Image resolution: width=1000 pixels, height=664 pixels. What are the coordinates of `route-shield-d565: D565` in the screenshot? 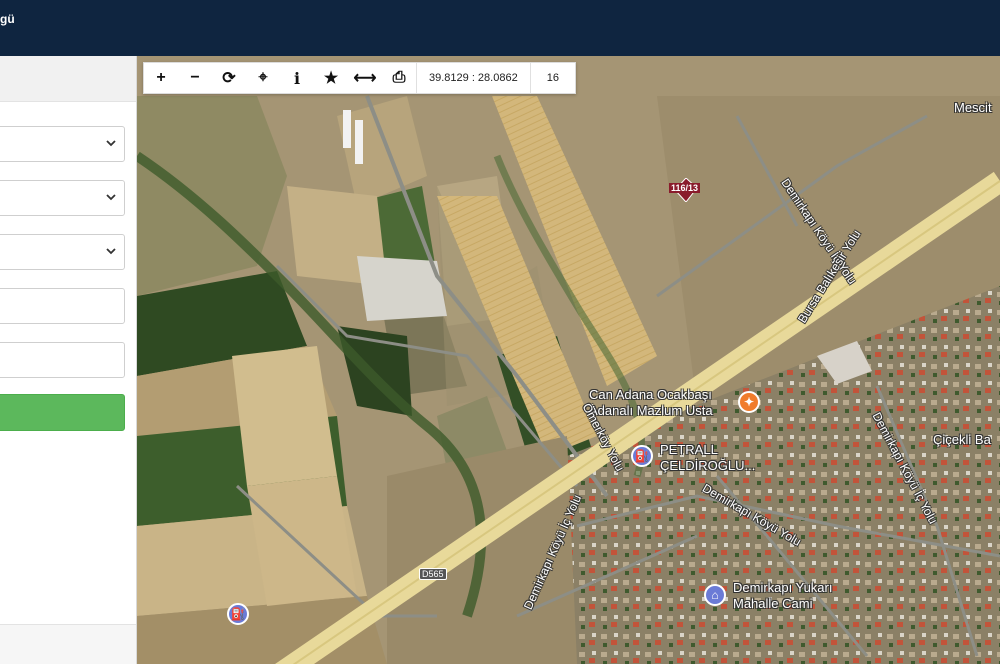 It's located at (433, 574).